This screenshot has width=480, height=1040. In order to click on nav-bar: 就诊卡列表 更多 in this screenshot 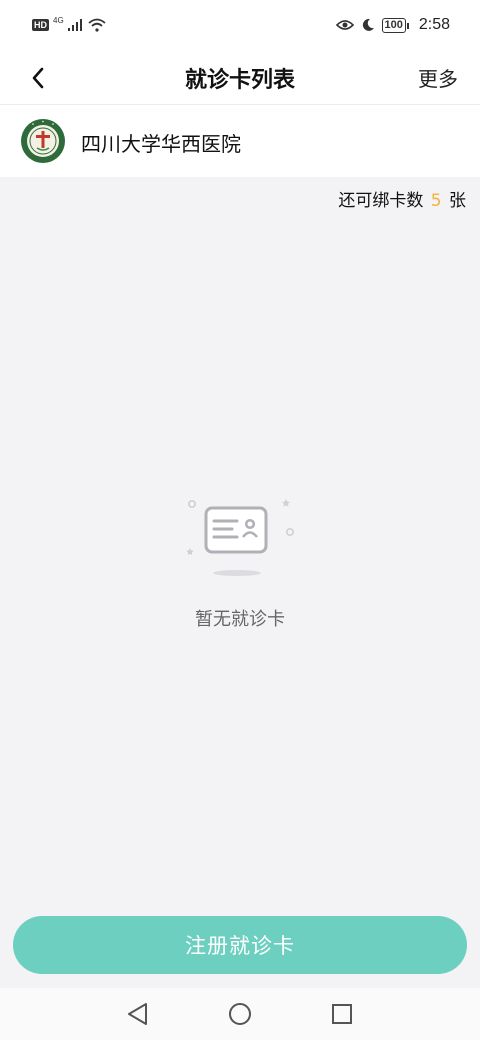, I will do `click(240, 78)`.